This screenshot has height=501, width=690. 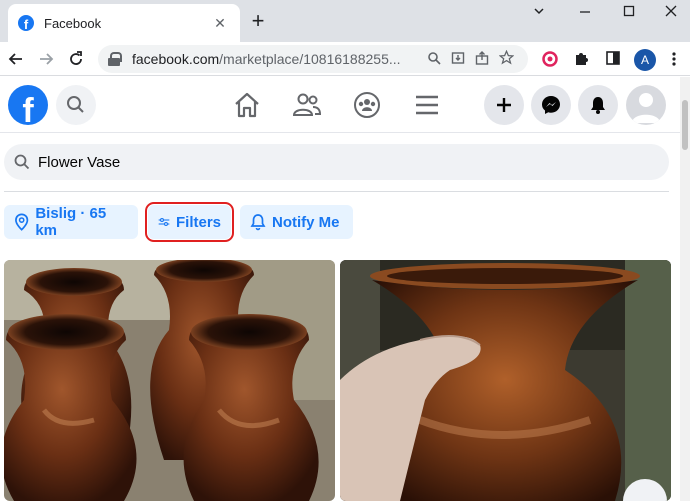 I want to click on filters-chip-label: Filters, so click(x=198, y=222).